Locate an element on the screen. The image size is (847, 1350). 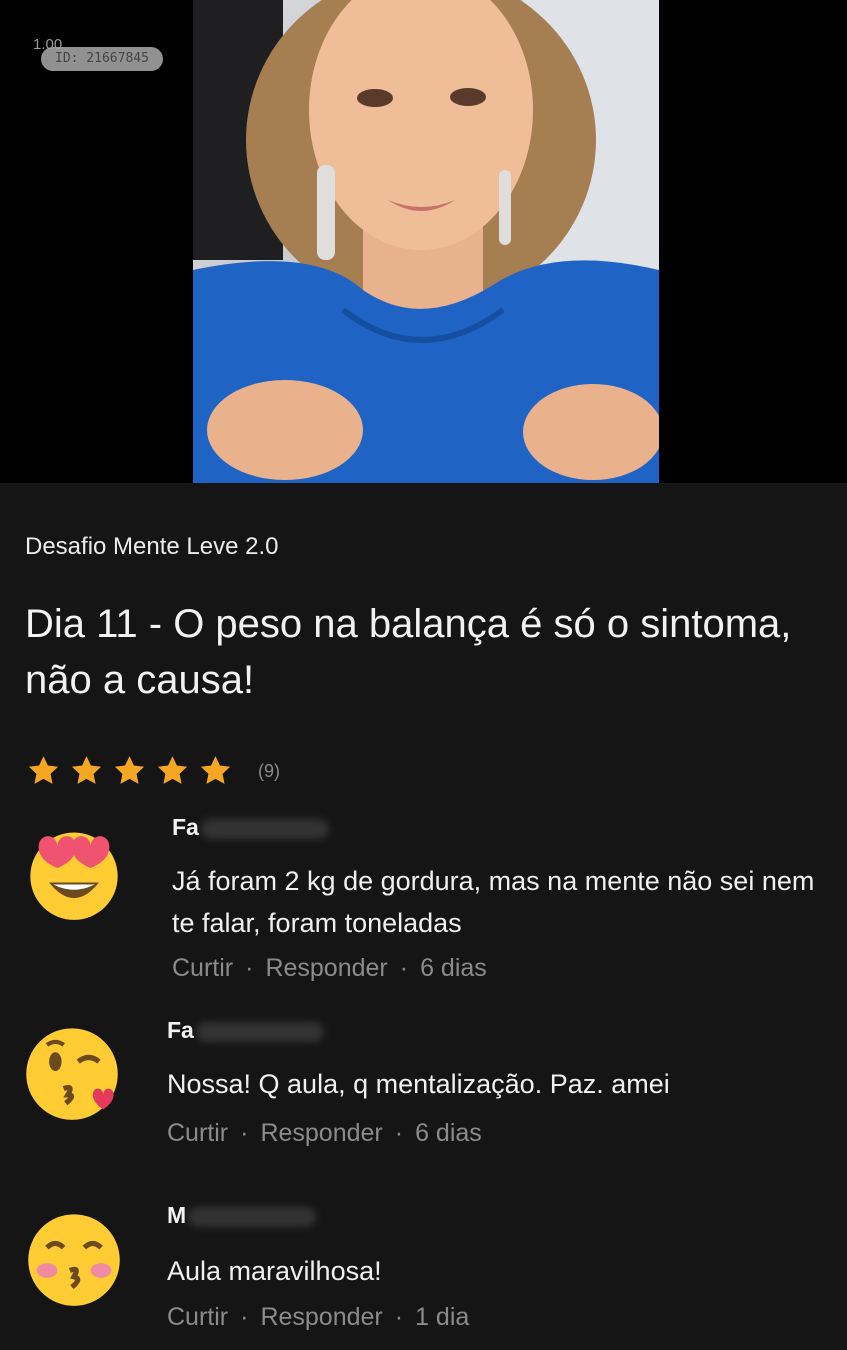
comment-text: Aula maravilhosa! is located at coordinates (274, 1271).